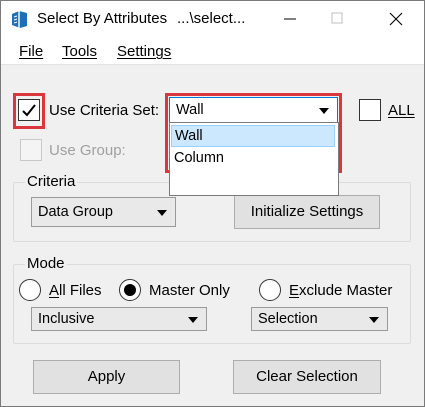 The width and height of the screenshot is (425, 407). Describe the element at coordinates (319, 319) in the screenshot. I see `mode-action-select: Selection` at that location.